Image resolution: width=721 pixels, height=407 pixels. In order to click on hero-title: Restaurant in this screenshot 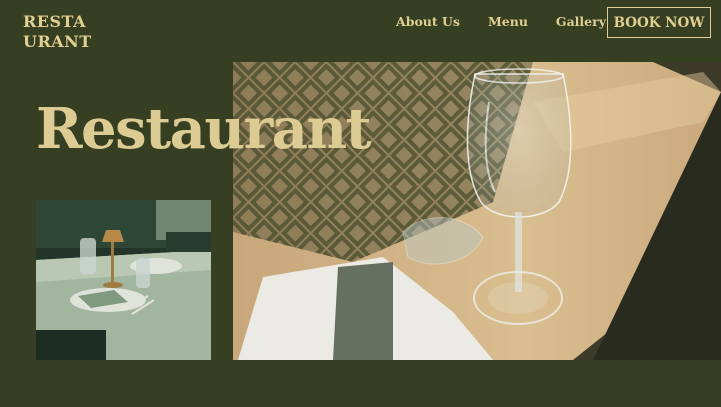, I will do `click(203, 129)`.